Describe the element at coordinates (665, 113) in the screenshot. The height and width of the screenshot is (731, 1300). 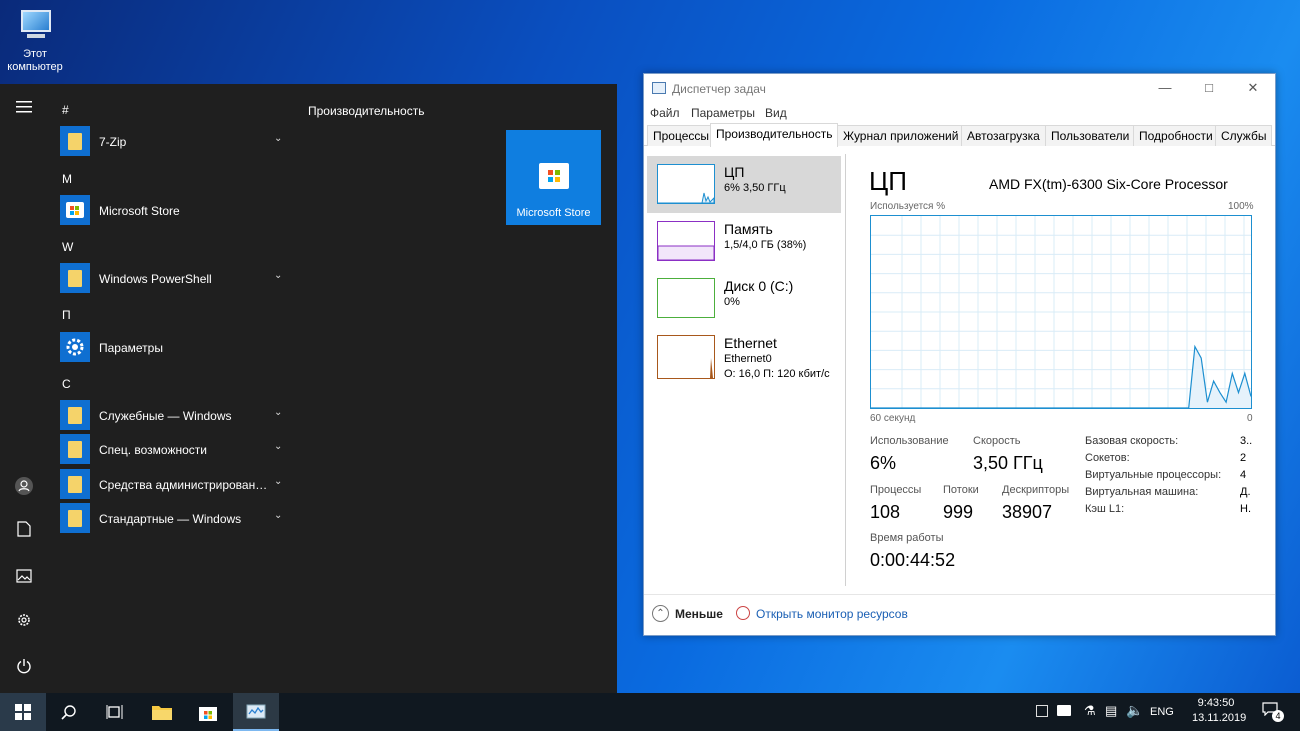
I see `menu-file: Файл` at that location.